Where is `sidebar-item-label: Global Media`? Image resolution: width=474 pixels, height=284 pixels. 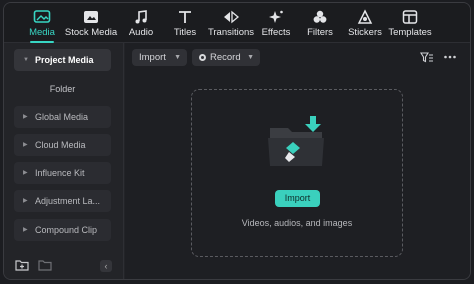 sidebar-item-label: Global Media is located at coordinates (62, 117).